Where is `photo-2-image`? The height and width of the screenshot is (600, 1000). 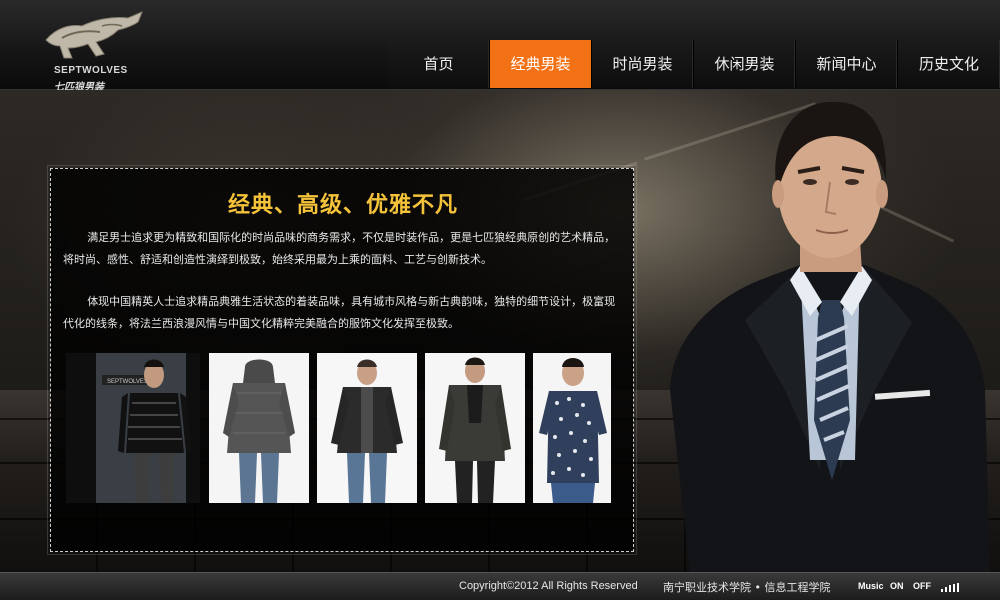 photo-2-image is located at coordinates (259, 428).